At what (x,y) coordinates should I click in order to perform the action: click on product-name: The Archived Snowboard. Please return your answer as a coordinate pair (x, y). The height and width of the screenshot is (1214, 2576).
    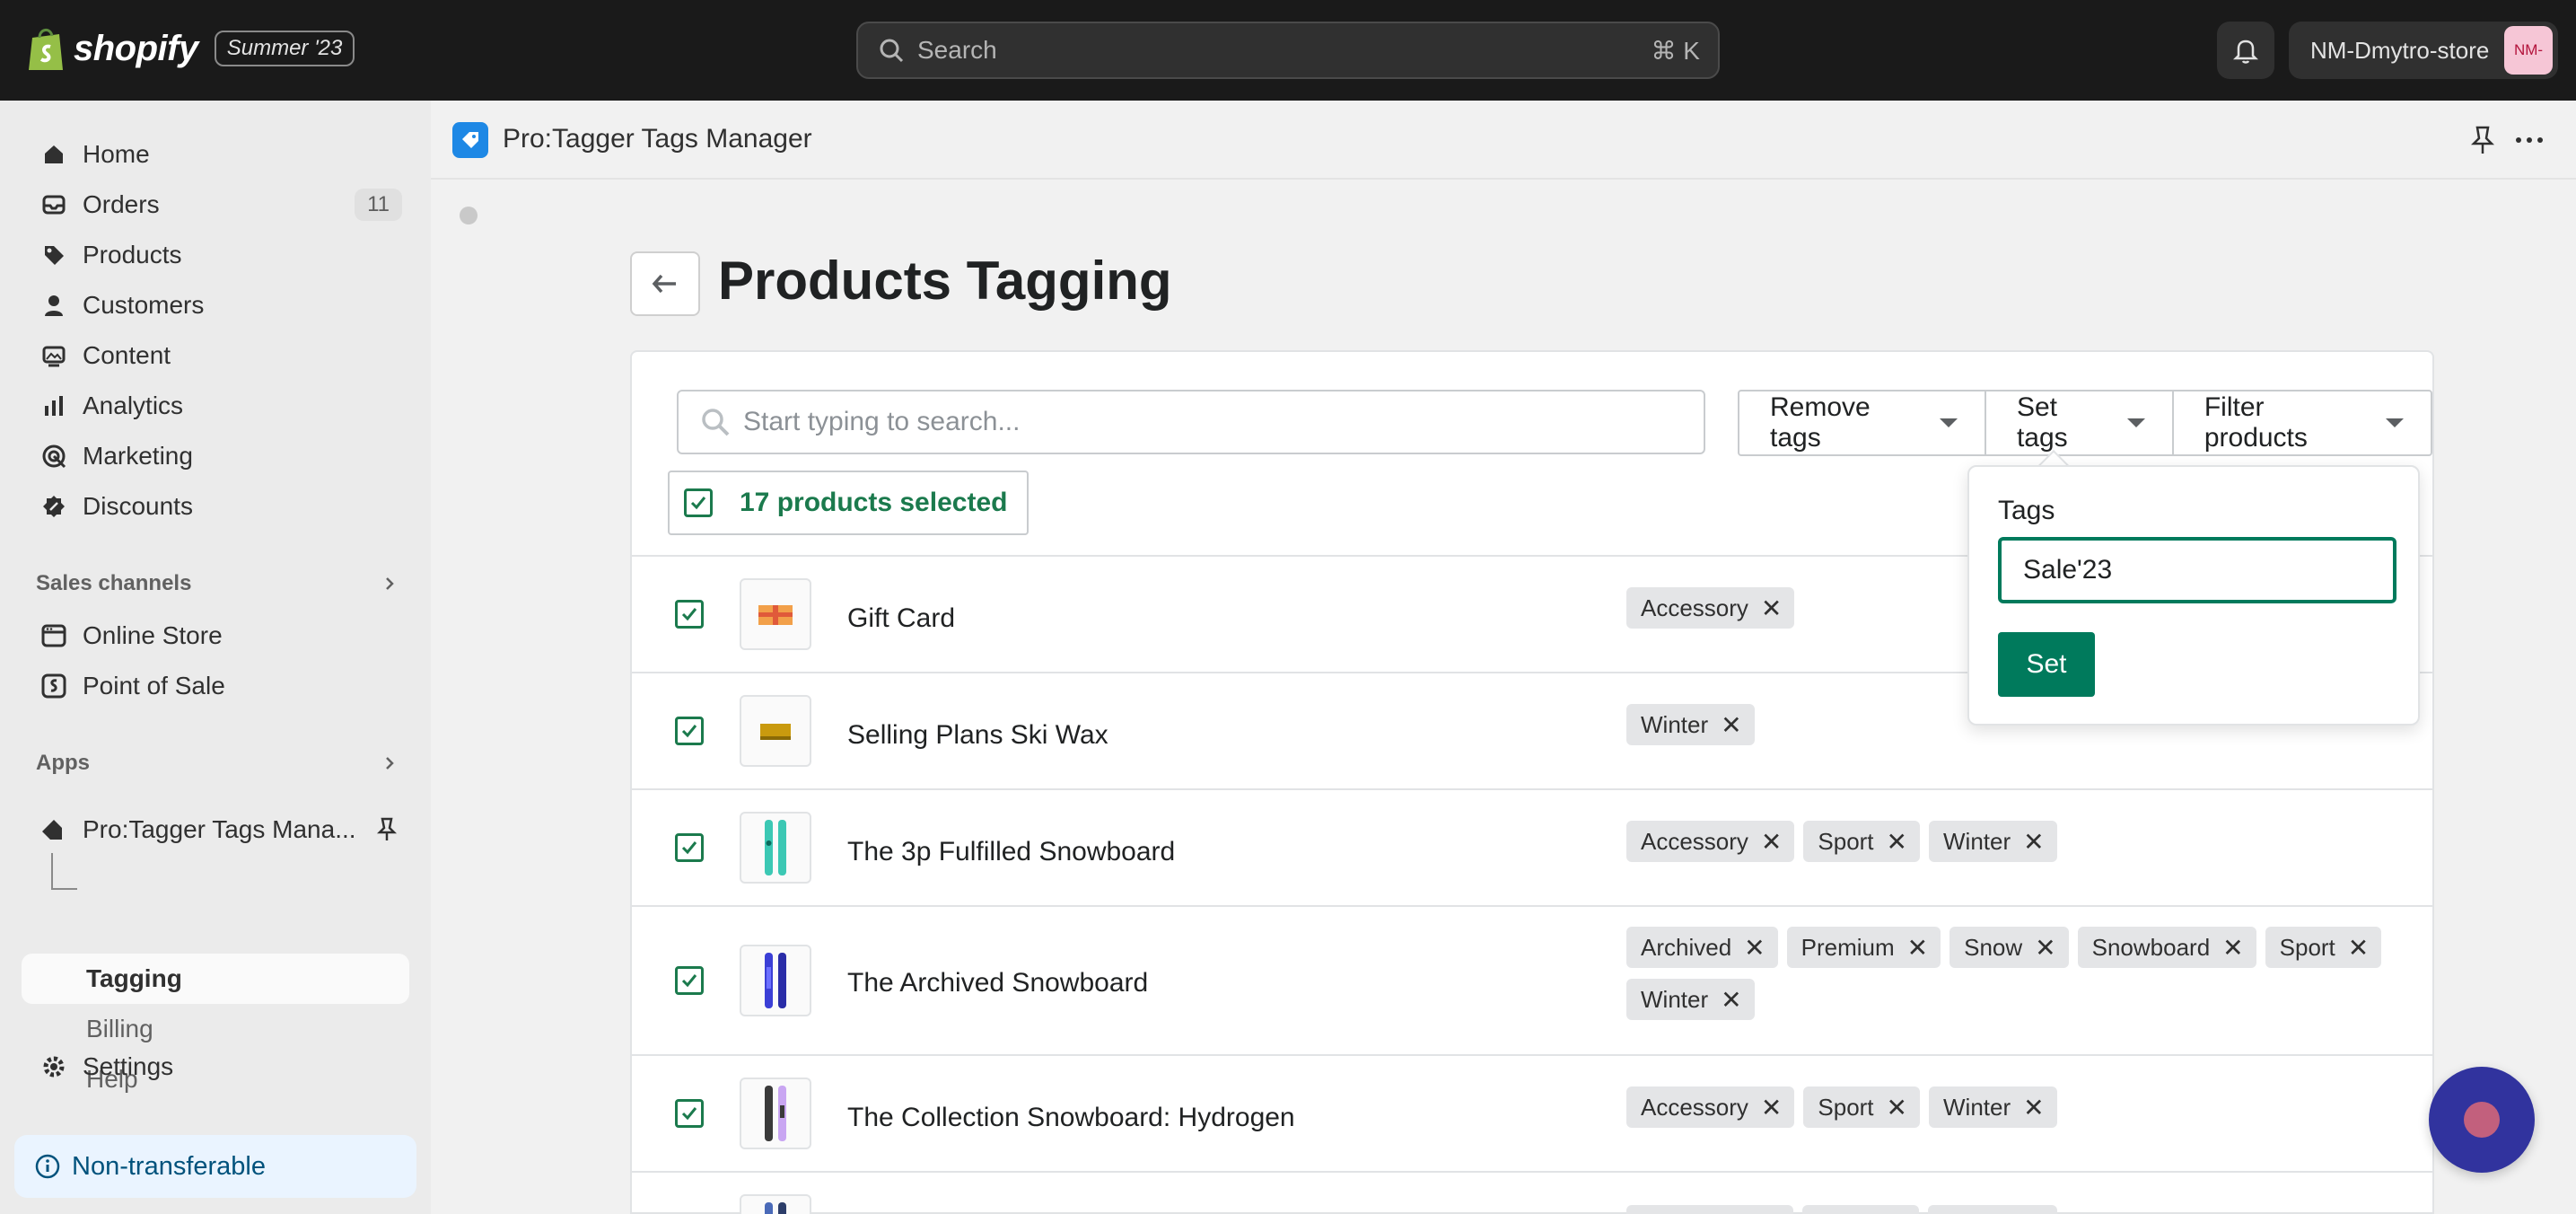
    Looking at the image, I should click on (997, 983).